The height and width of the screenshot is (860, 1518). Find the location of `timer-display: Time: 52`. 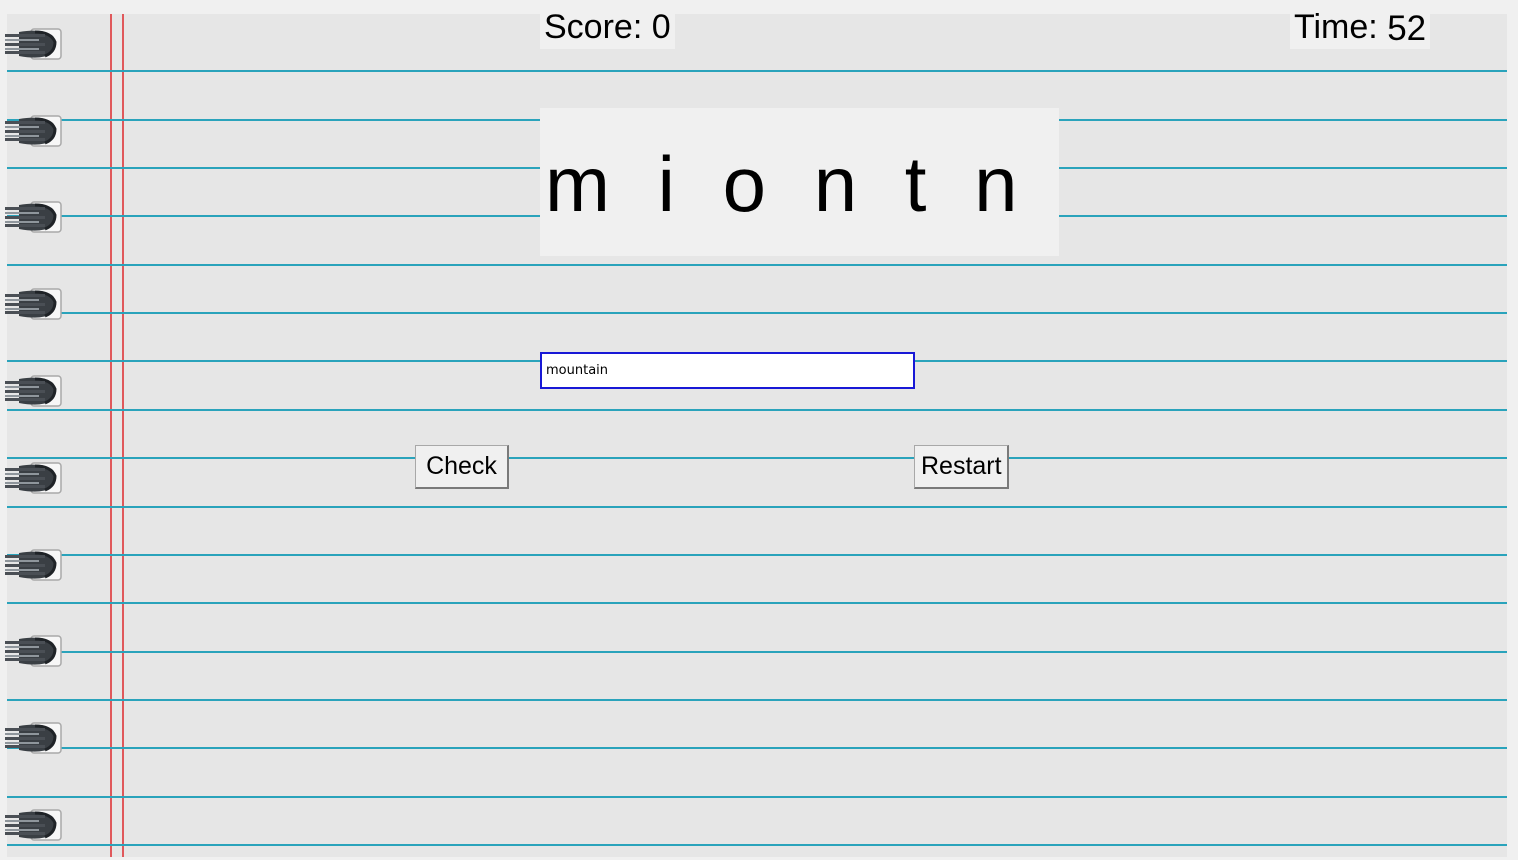

timer-display: Time: 52 is located at coordinates (1360, 26).